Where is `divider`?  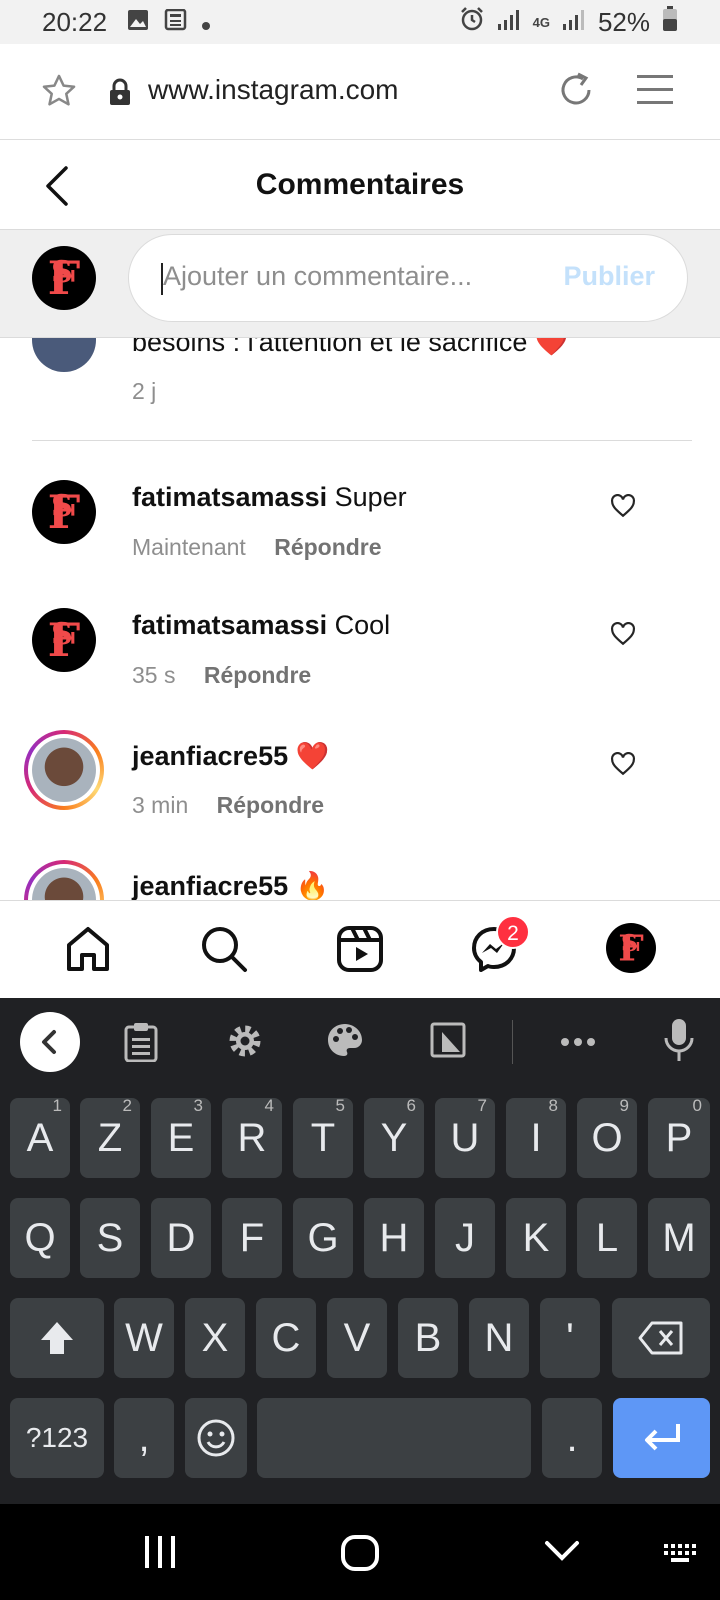
divider is located at coordinates (362, 440).